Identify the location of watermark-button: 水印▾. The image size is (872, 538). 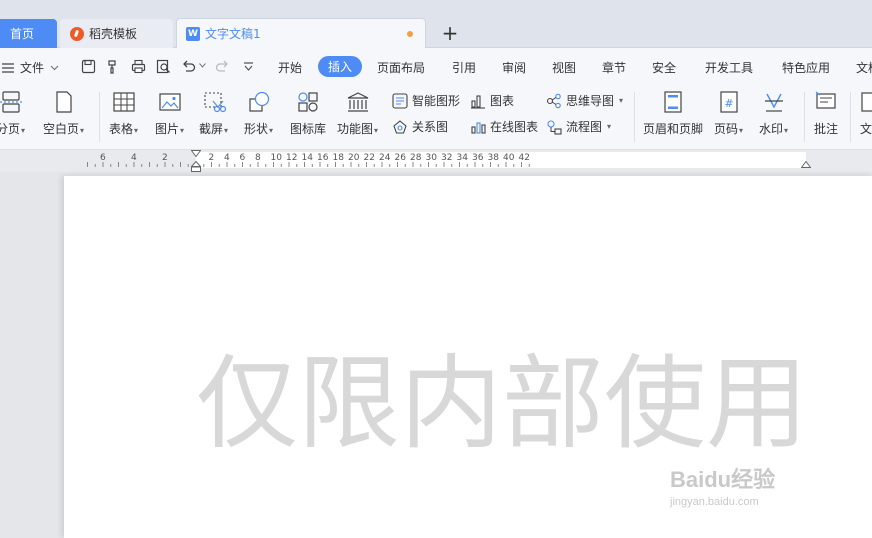
(773, 113).